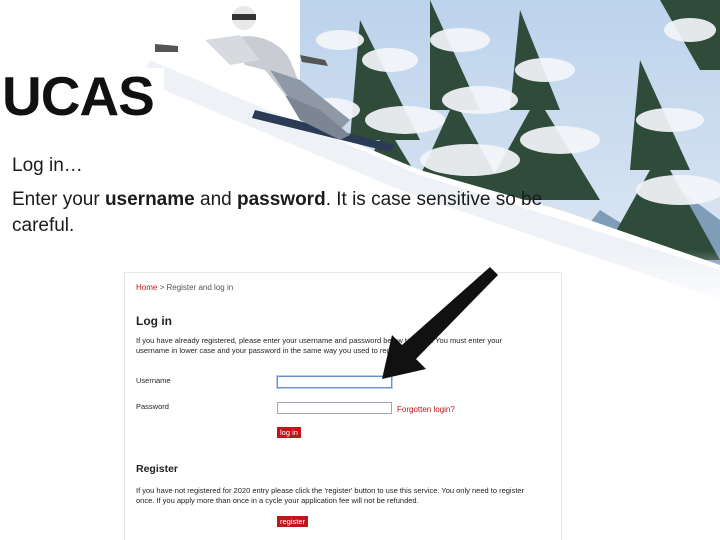  I want to click on breadcrumb: Home > Register and log in, so click(184, 287).